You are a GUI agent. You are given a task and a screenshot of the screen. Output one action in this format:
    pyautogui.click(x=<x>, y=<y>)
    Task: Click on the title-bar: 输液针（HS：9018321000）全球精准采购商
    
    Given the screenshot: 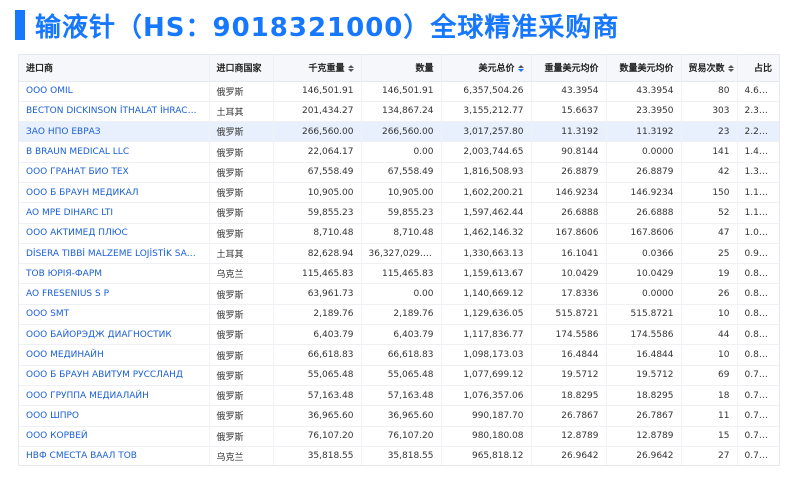 What is the action you would take?
    pyautogui.click(x=400, y=25)
    